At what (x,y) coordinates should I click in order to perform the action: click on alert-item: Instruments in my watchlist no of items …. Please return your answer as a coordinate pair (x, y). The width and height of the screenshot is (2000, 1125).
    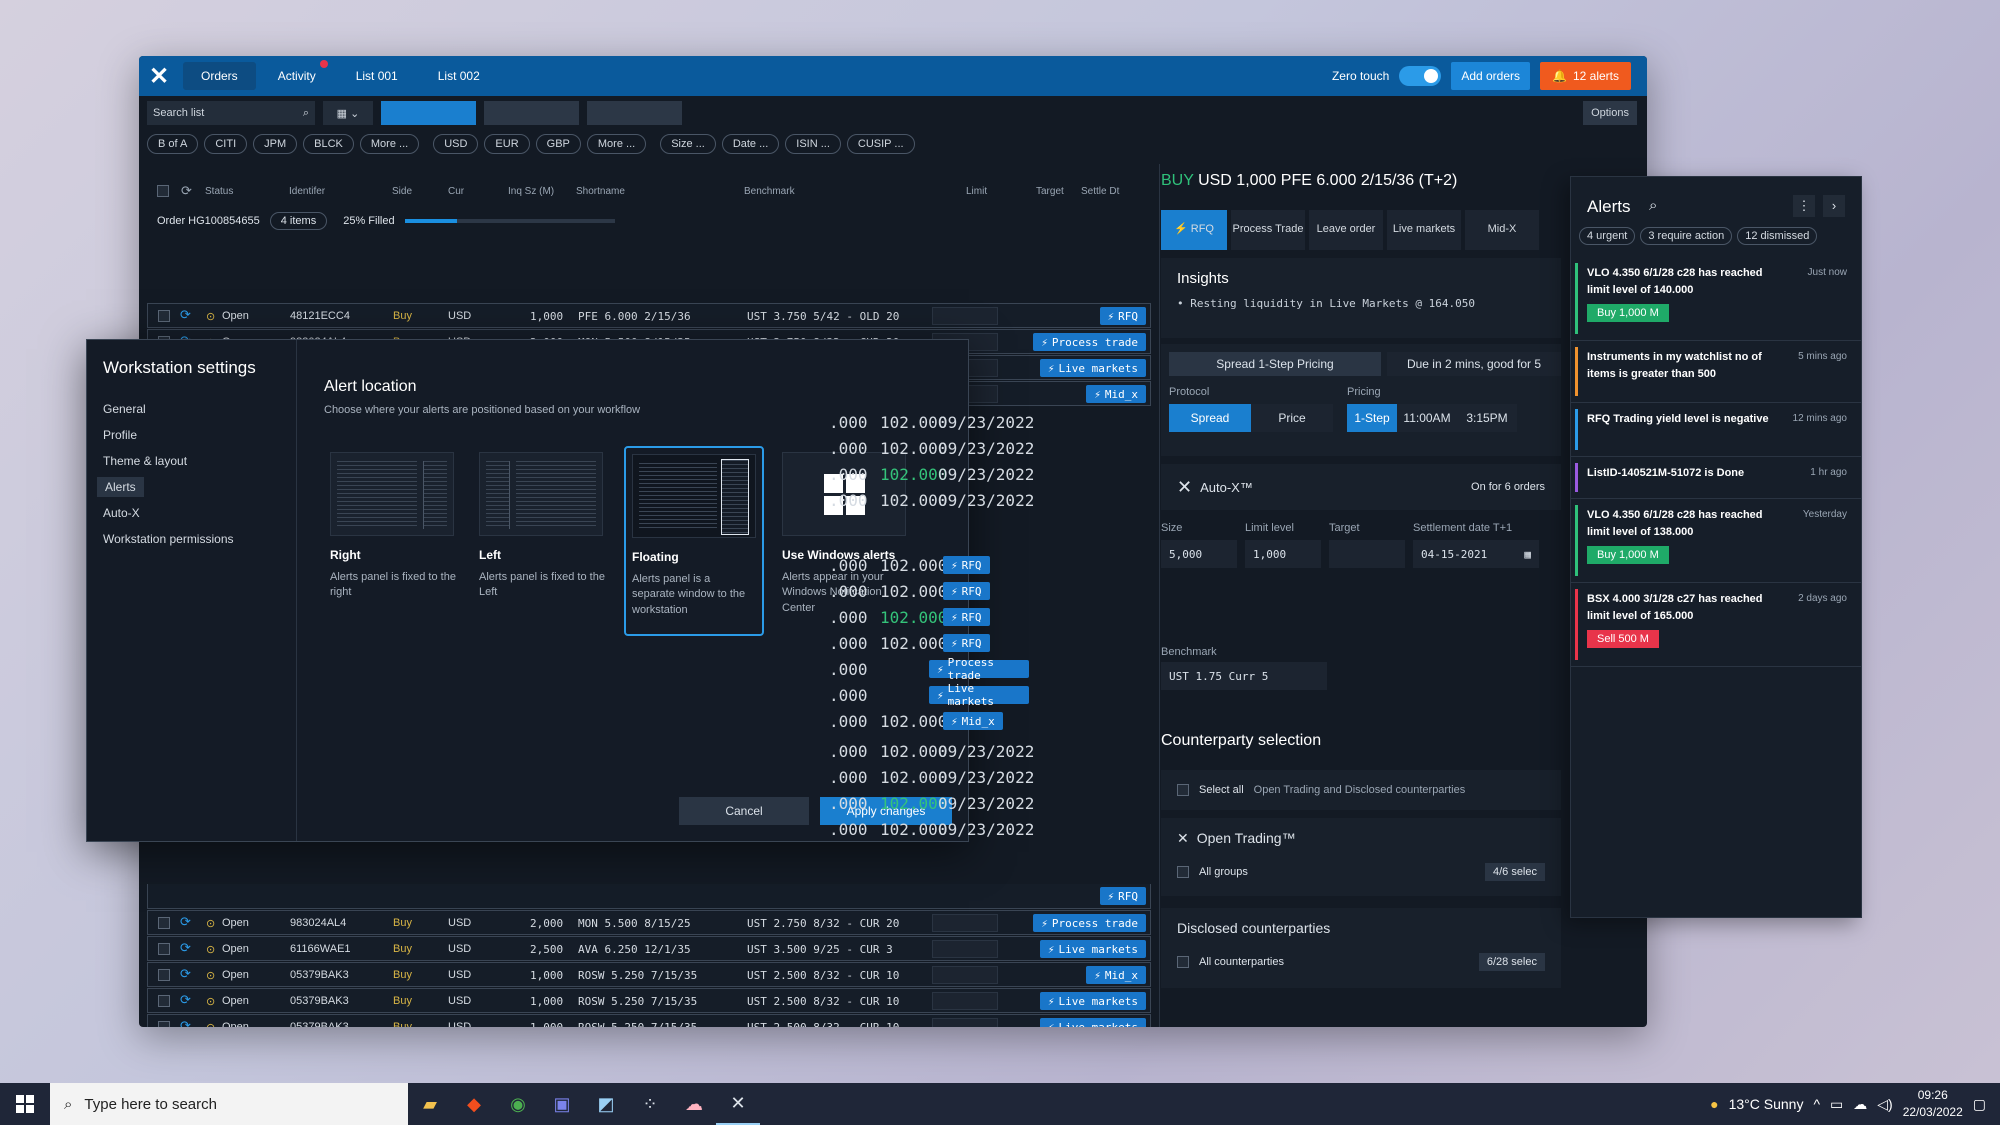
    Looking at the image, I should click on (1716, 372).